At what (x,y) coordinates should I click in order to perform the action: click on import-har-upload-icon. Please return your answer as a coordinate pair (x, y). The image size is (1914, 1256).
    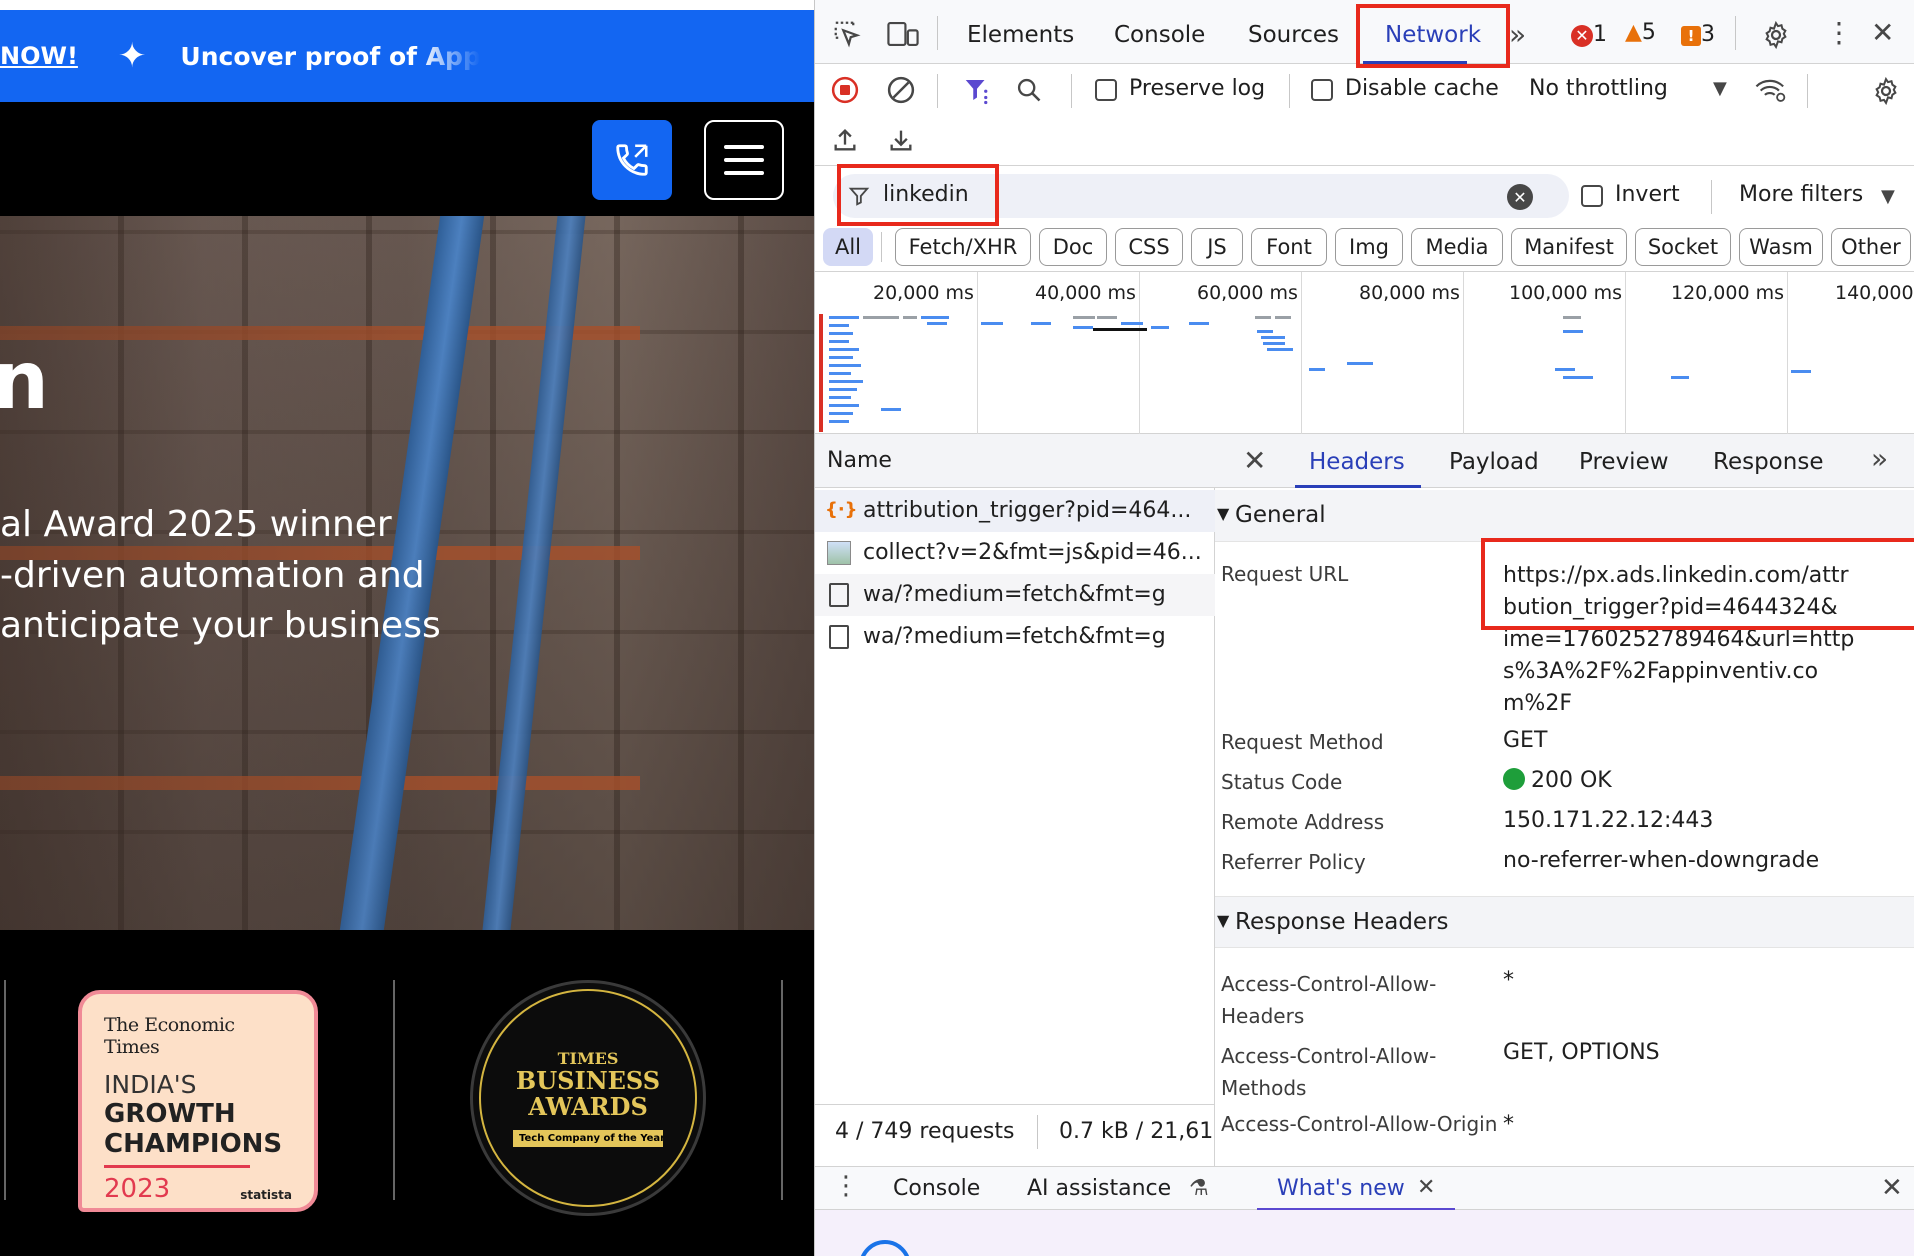
    Looking at the image, I should click on (845, 140).